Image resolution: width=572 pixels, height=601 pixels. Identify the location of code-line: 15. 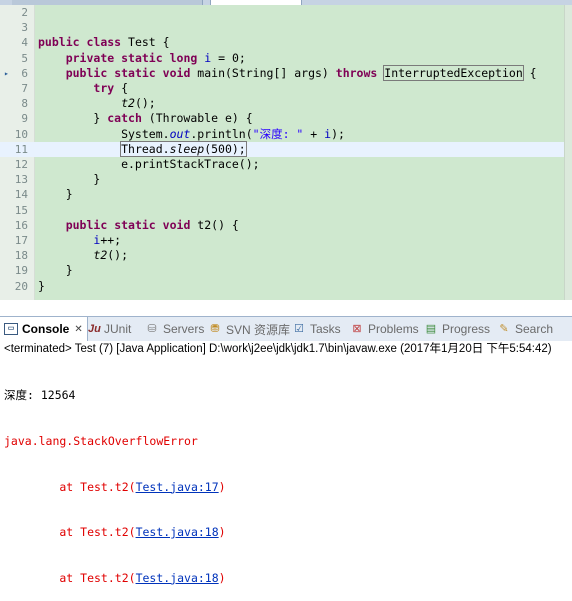
(282, 210).